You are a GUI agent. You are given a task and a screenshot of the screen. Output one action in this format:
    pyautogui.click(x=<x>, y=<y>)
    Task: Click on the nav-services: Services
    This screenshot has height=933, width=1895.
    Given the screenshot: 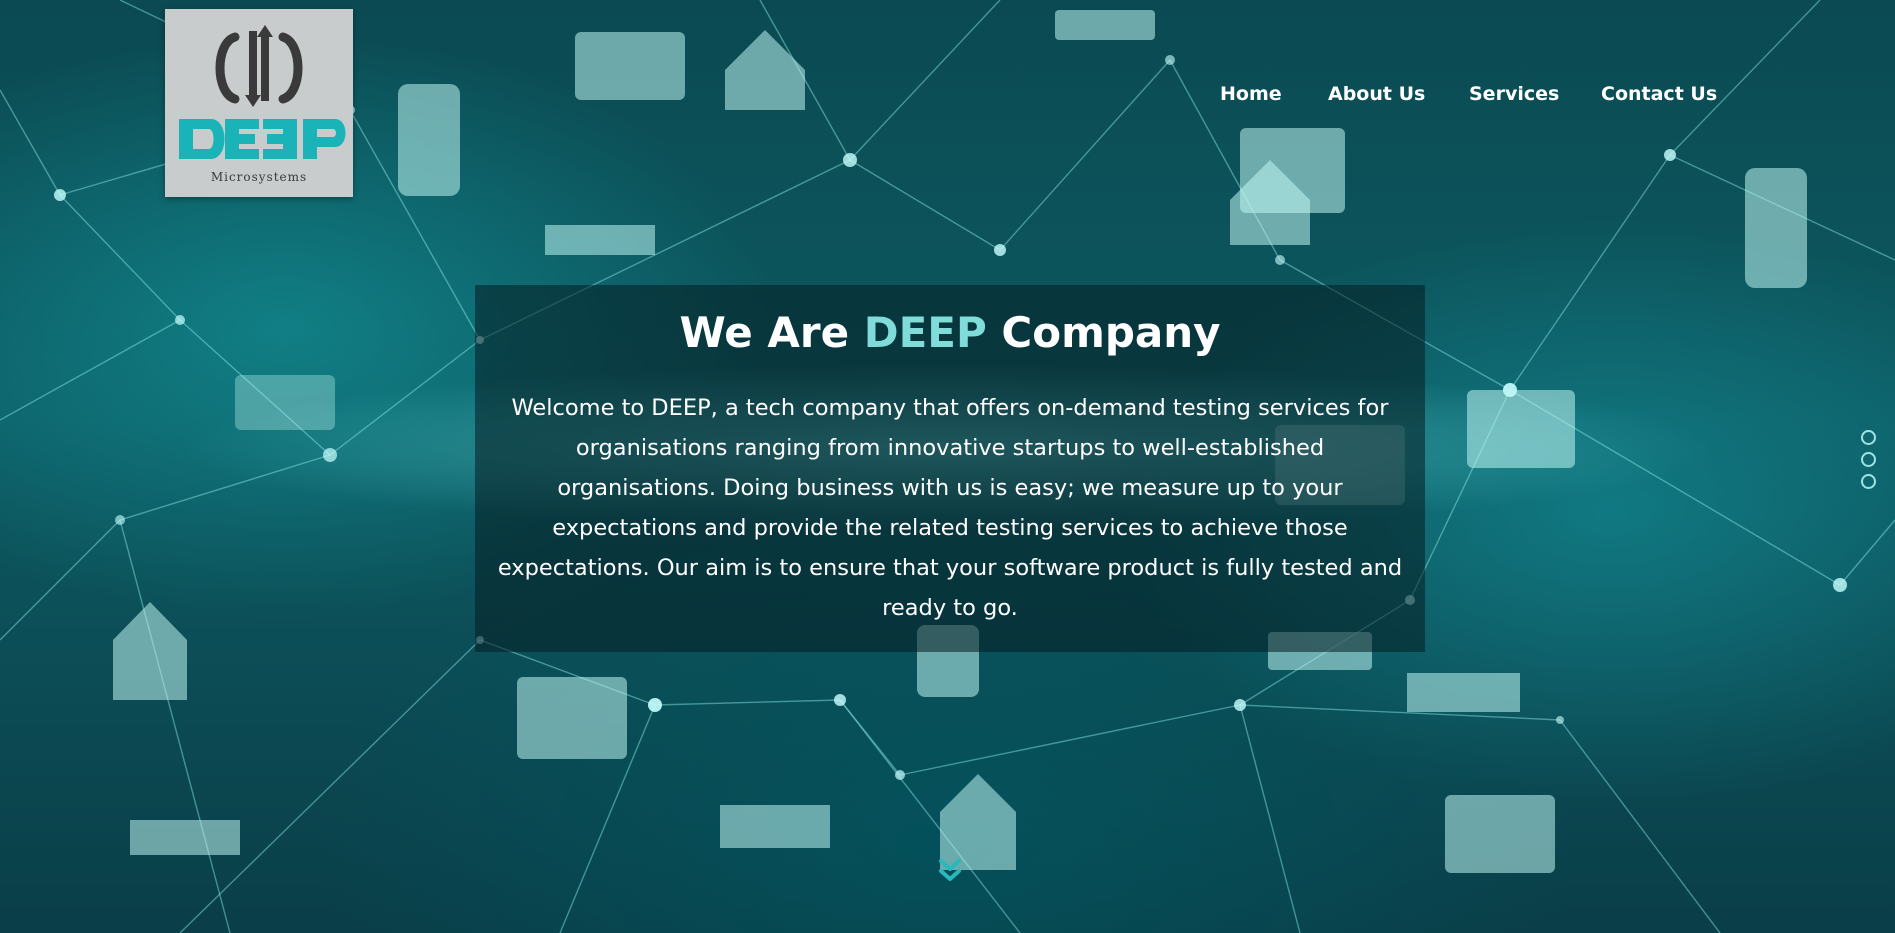 What is the action you would take?
    pyautogui.click(x=1514, y=94)
    